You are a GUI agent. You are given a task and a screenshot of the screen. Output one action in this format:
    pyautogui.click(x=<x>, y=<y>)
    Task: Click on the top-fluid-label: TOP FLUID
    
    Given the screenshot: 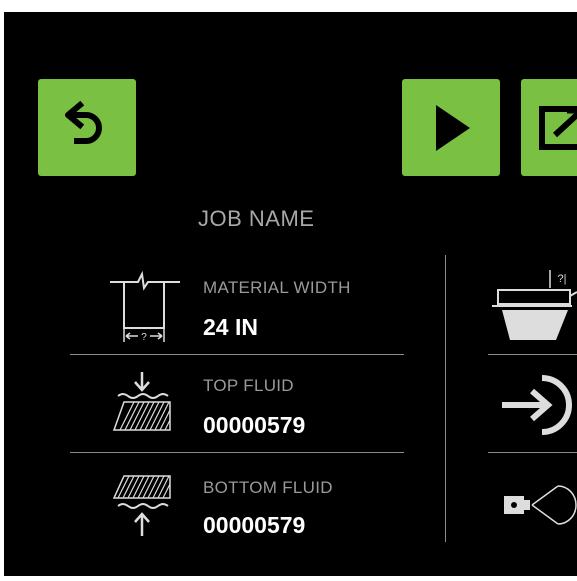 What is the action you would take?
    pyautogui.click(x=248, y=385)
    